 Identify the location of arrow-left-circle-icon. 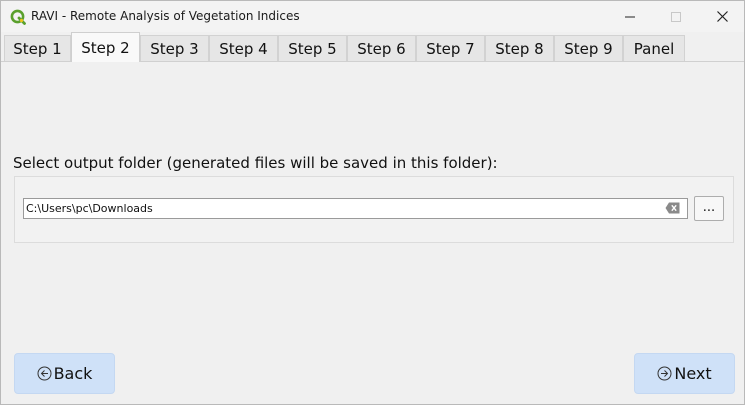
(44, 373).